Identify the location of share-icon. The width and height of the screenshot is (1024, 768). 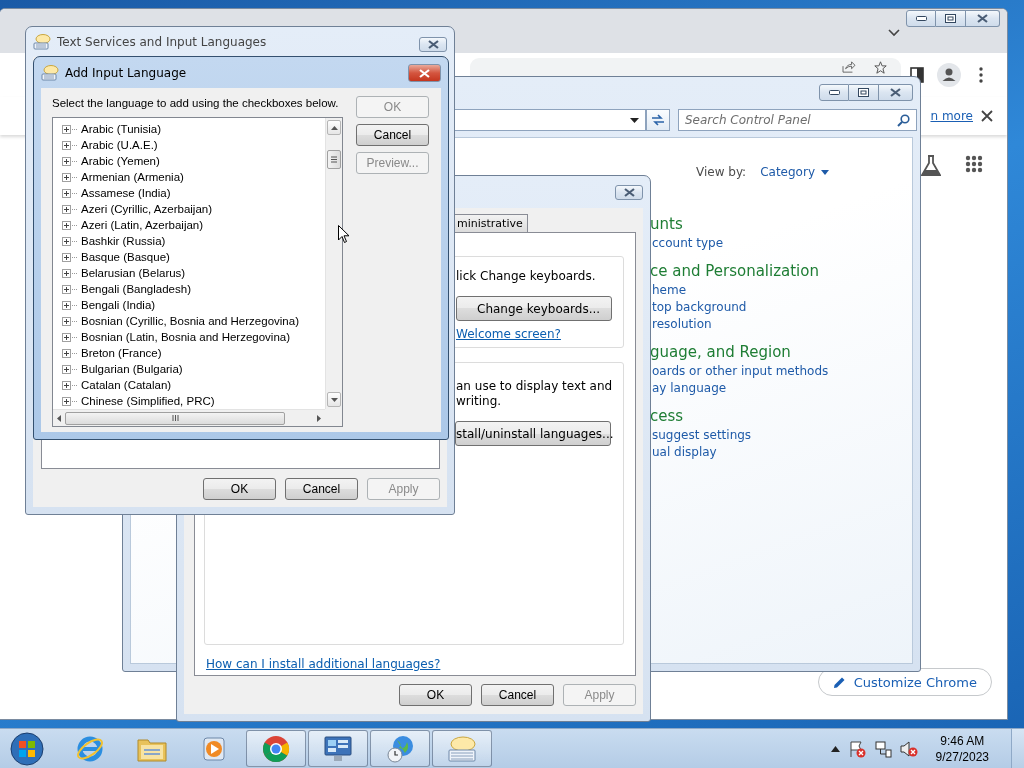
(849, 67).